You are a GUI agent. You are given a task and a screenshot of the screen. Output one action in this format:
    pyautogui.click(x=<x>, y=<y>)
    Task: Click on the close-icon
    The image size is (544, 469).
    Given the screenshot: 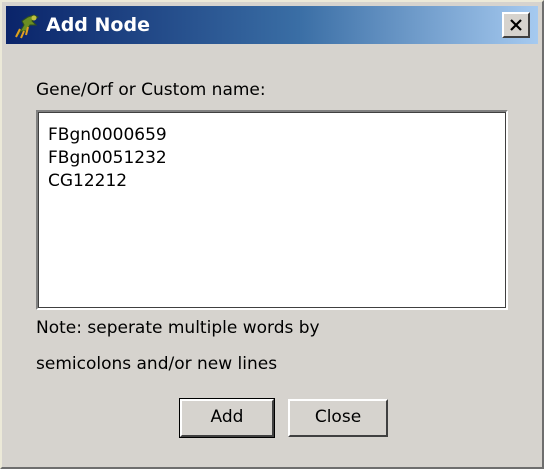 What is the action you would take?
    pyautogui.click(x=516, y=25)
    